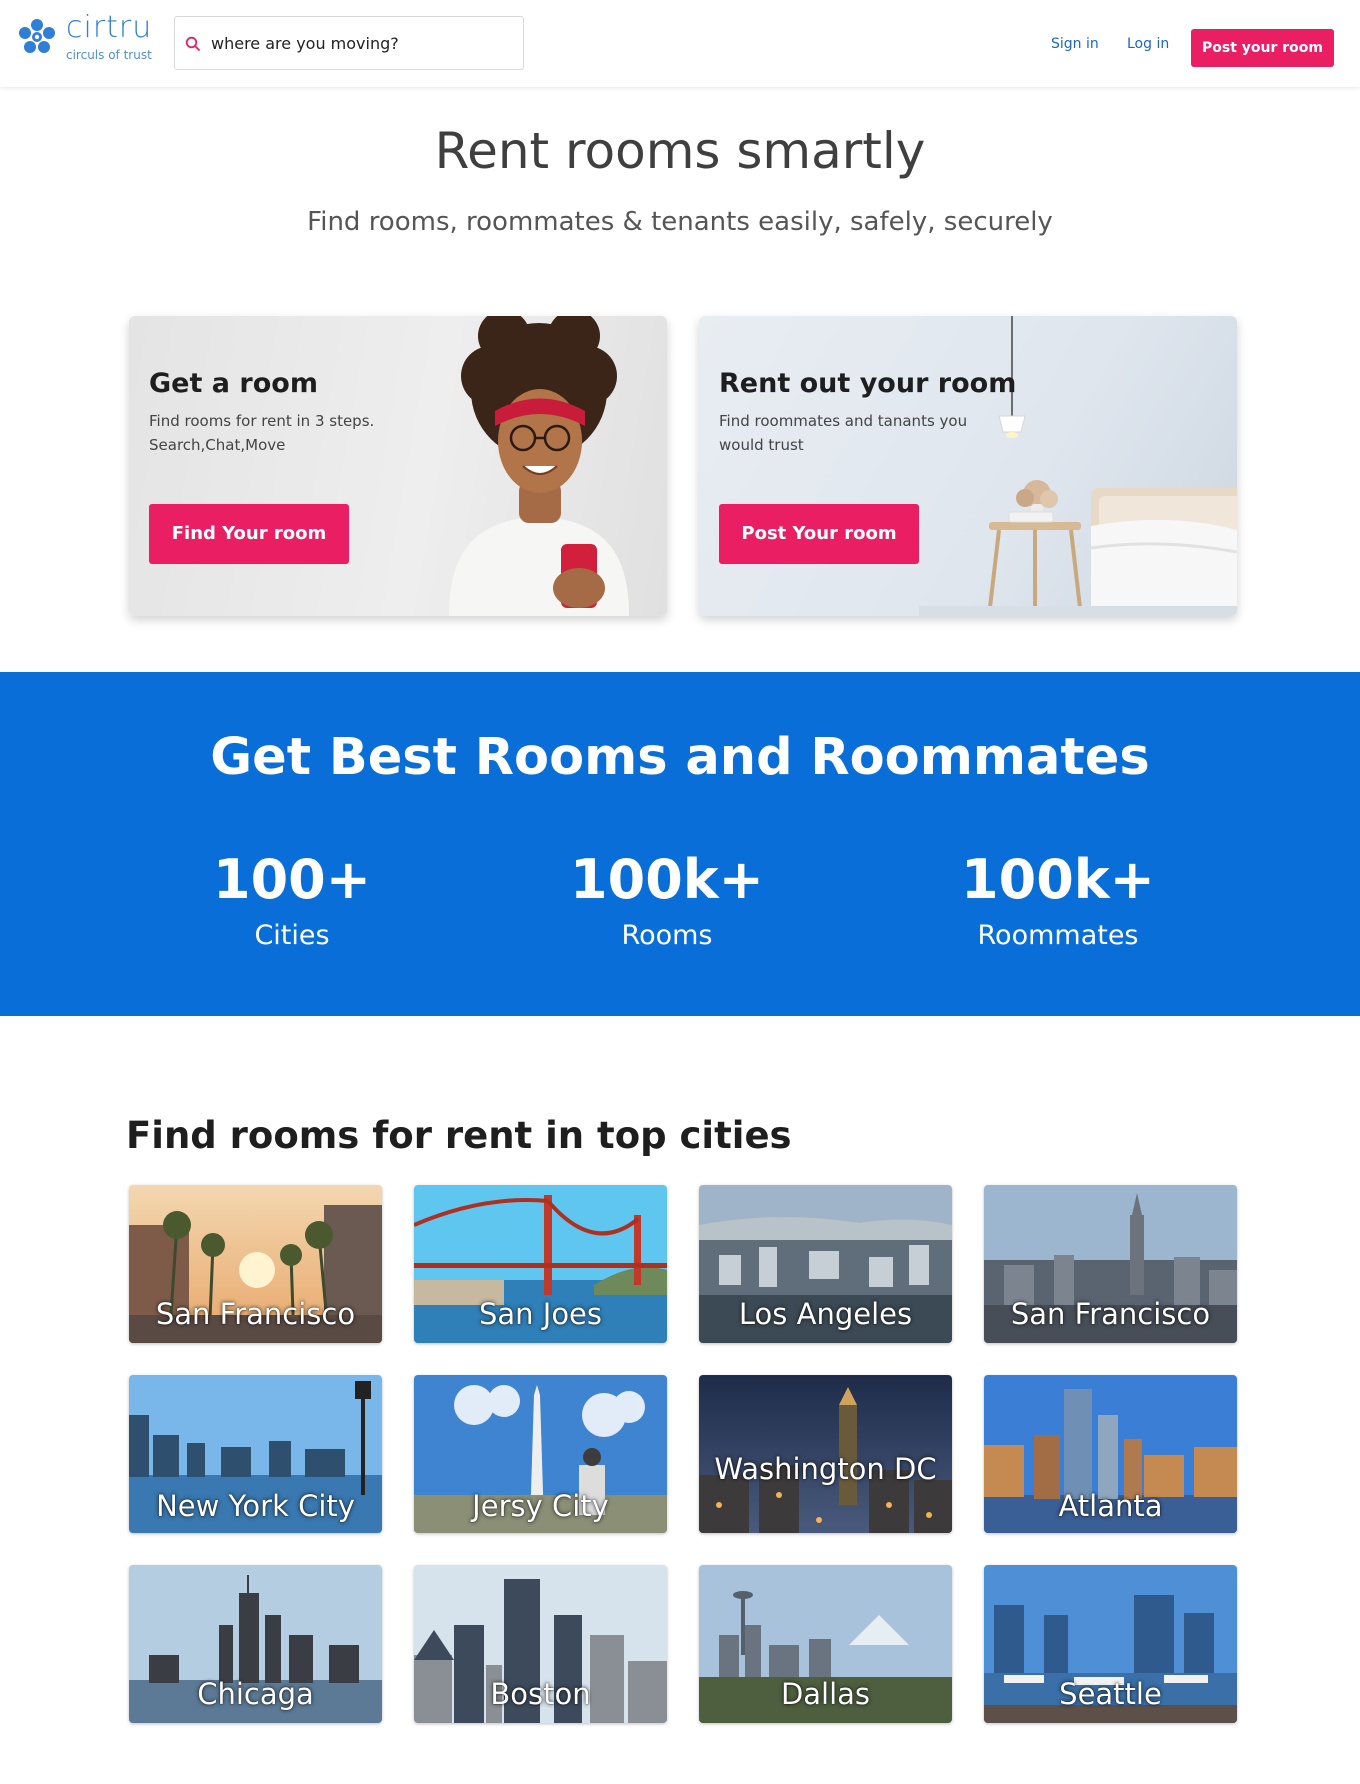 This screenshot has height=1784, width=1360. Describe the element at coordinates (819, 534) in the screenshot. I see `post-your-room-card-button: Post Your room` at that location.